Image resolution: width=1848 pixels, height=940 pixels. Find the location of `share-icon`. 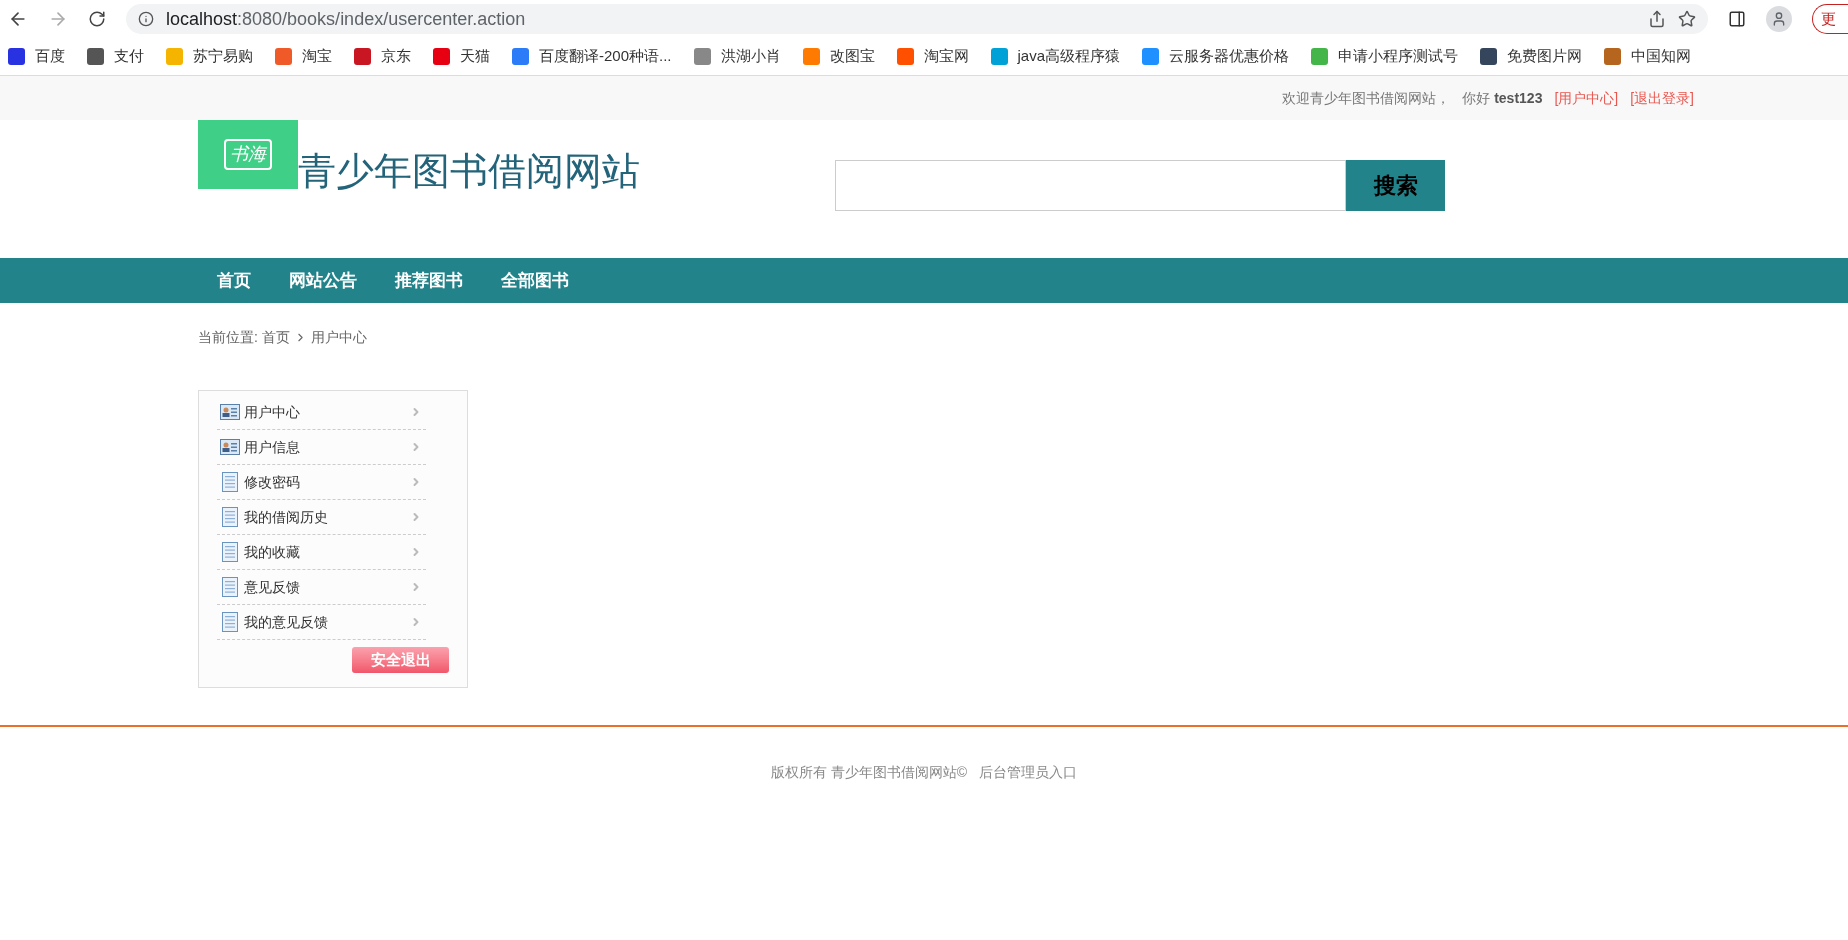

share-icon is located at coordinates (1657, 19).